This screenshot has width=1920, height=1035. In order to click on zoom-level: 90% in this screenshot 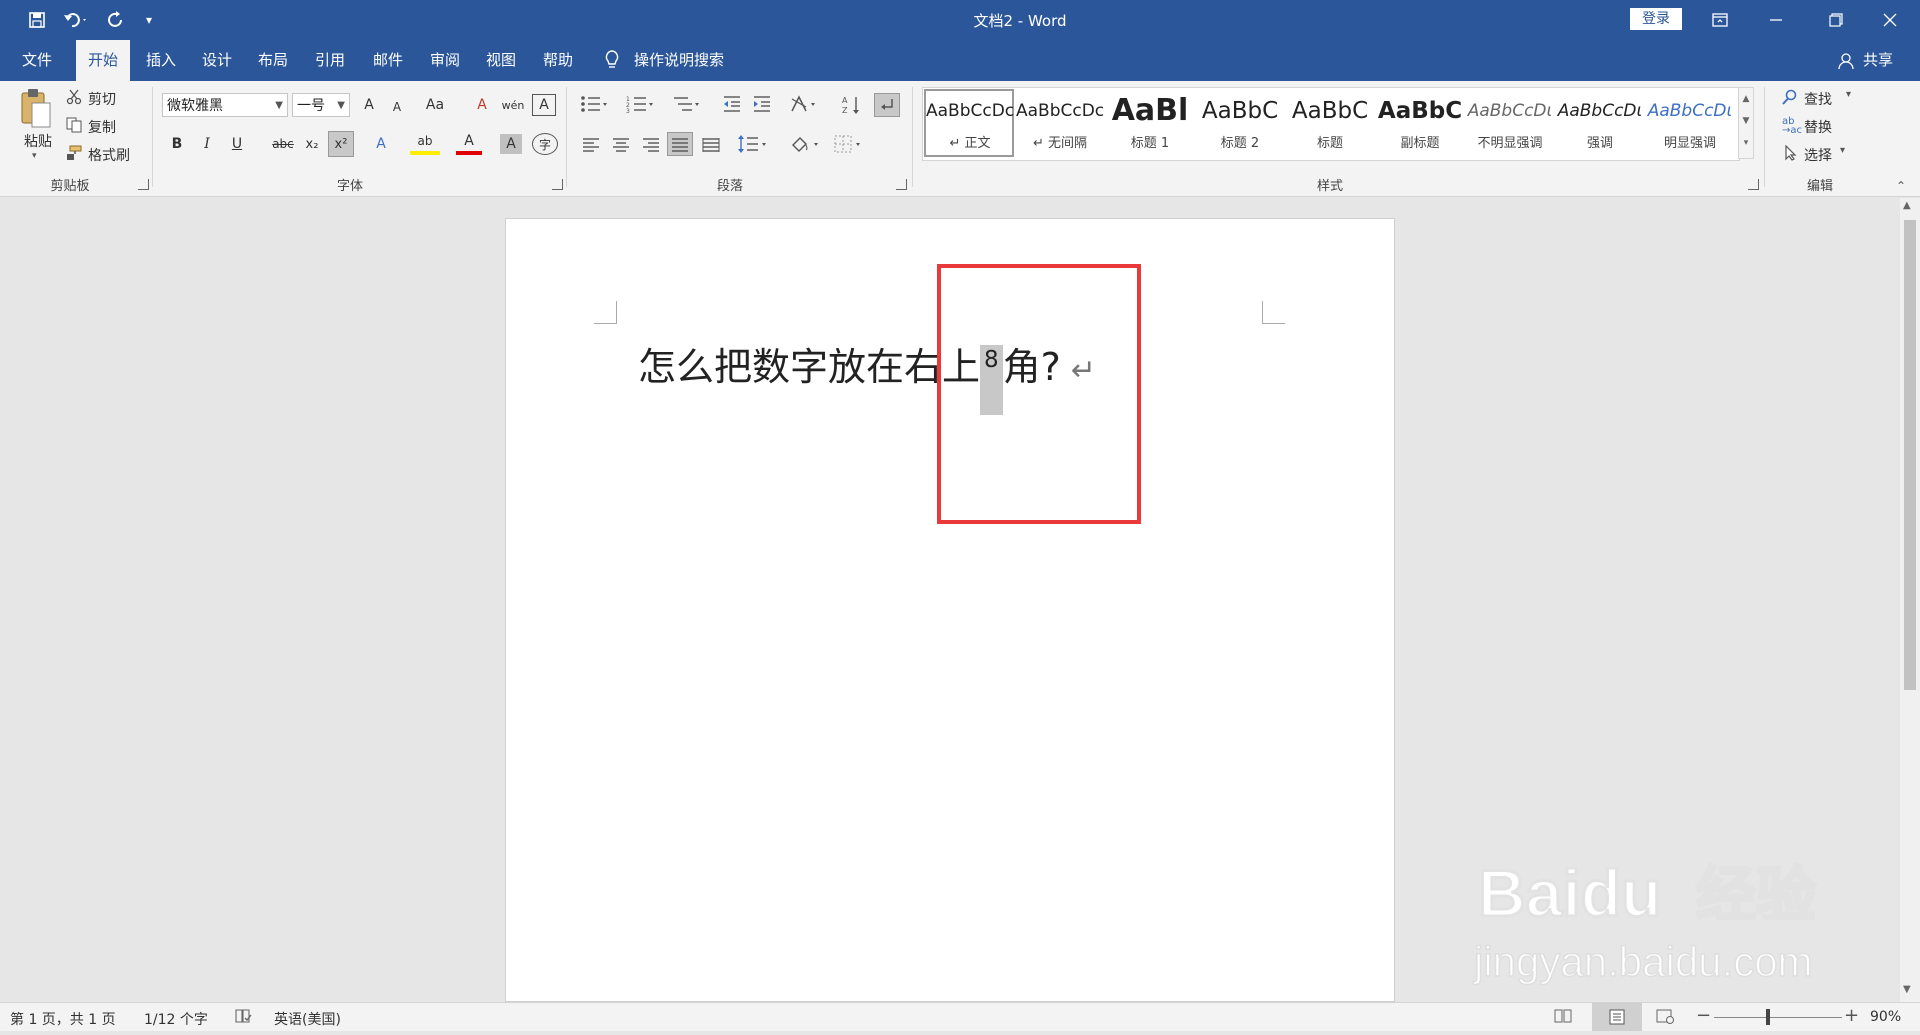, I will do `click(1885, 1017)`.